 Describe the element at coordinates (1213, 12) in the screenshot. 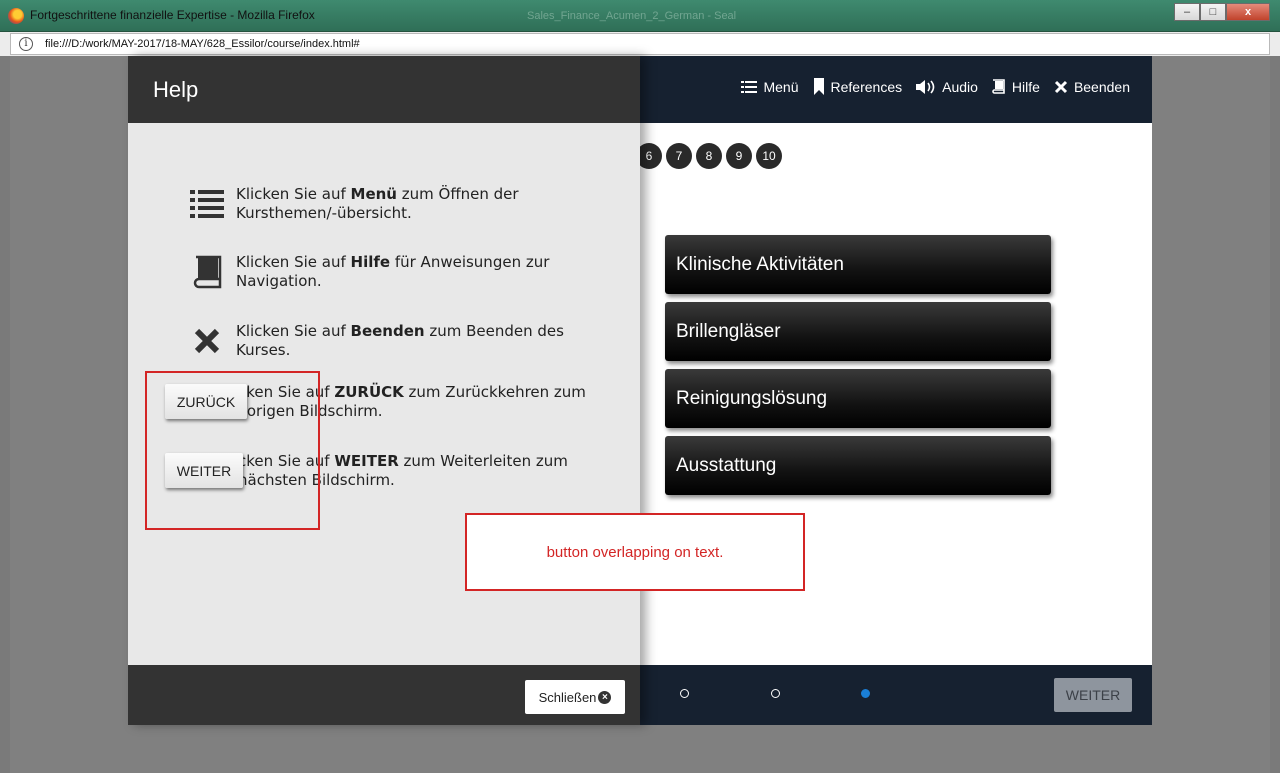

I see `maximize-button: □` at that location.